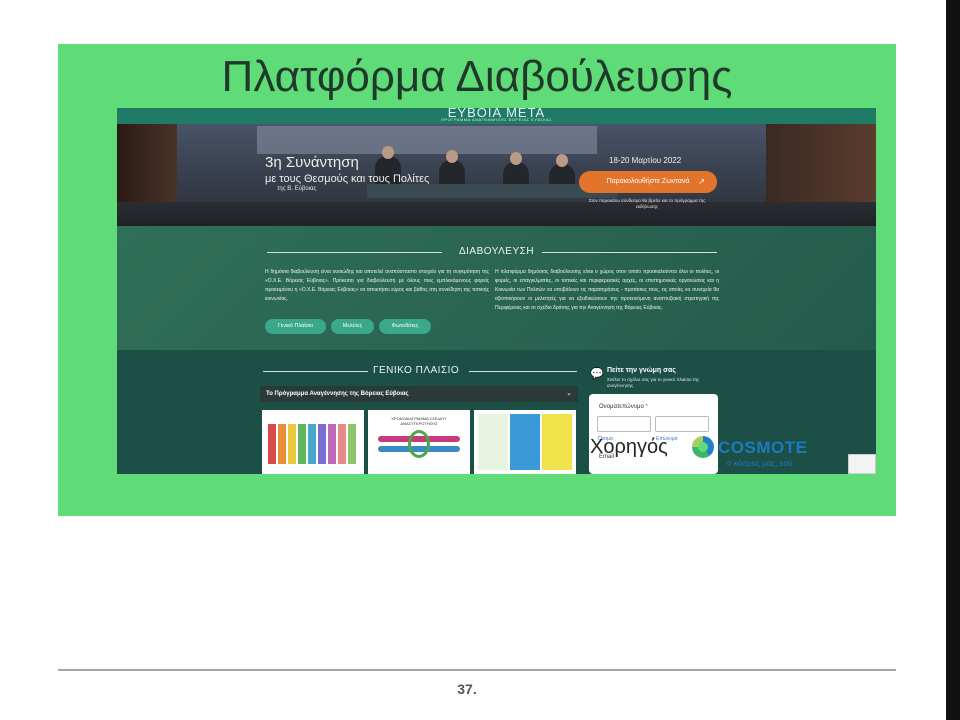  I want to click on hero-screen-bg, so click(427, 140).